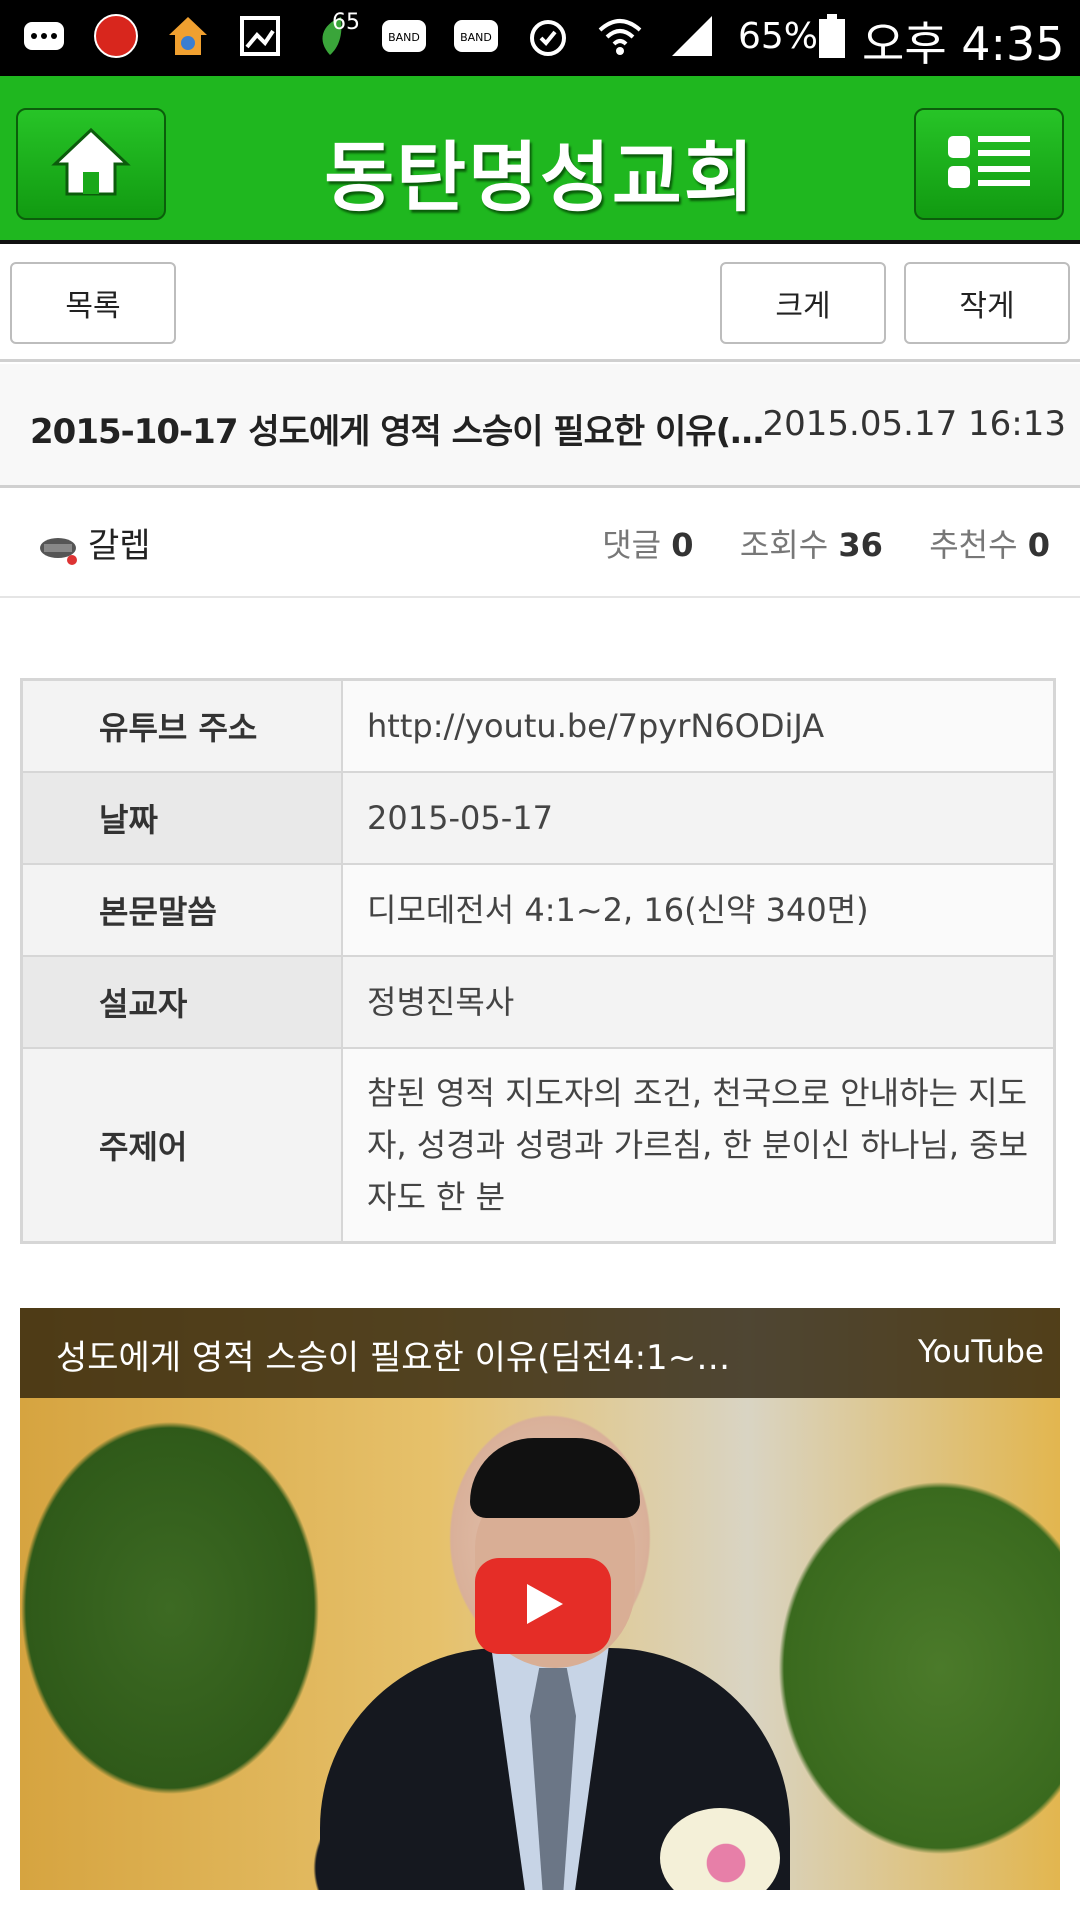 The height and width of the screenshot is (1920, 1080). I want to click on play-button, so click(543, 1606).